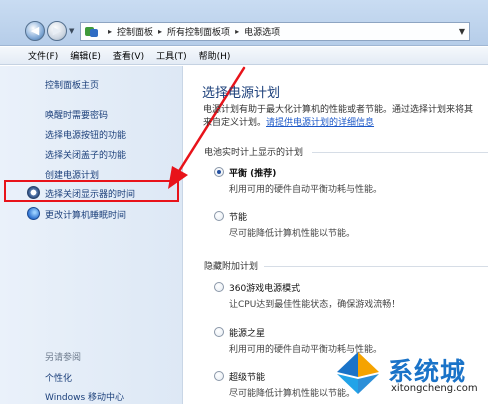 The width and height of the screenshot is (488, 404). What do you see at coordinates (247, 376) in the screenshot?
I see `plan-super-saver-name: 超级节能` at bounding box center [247, 376].